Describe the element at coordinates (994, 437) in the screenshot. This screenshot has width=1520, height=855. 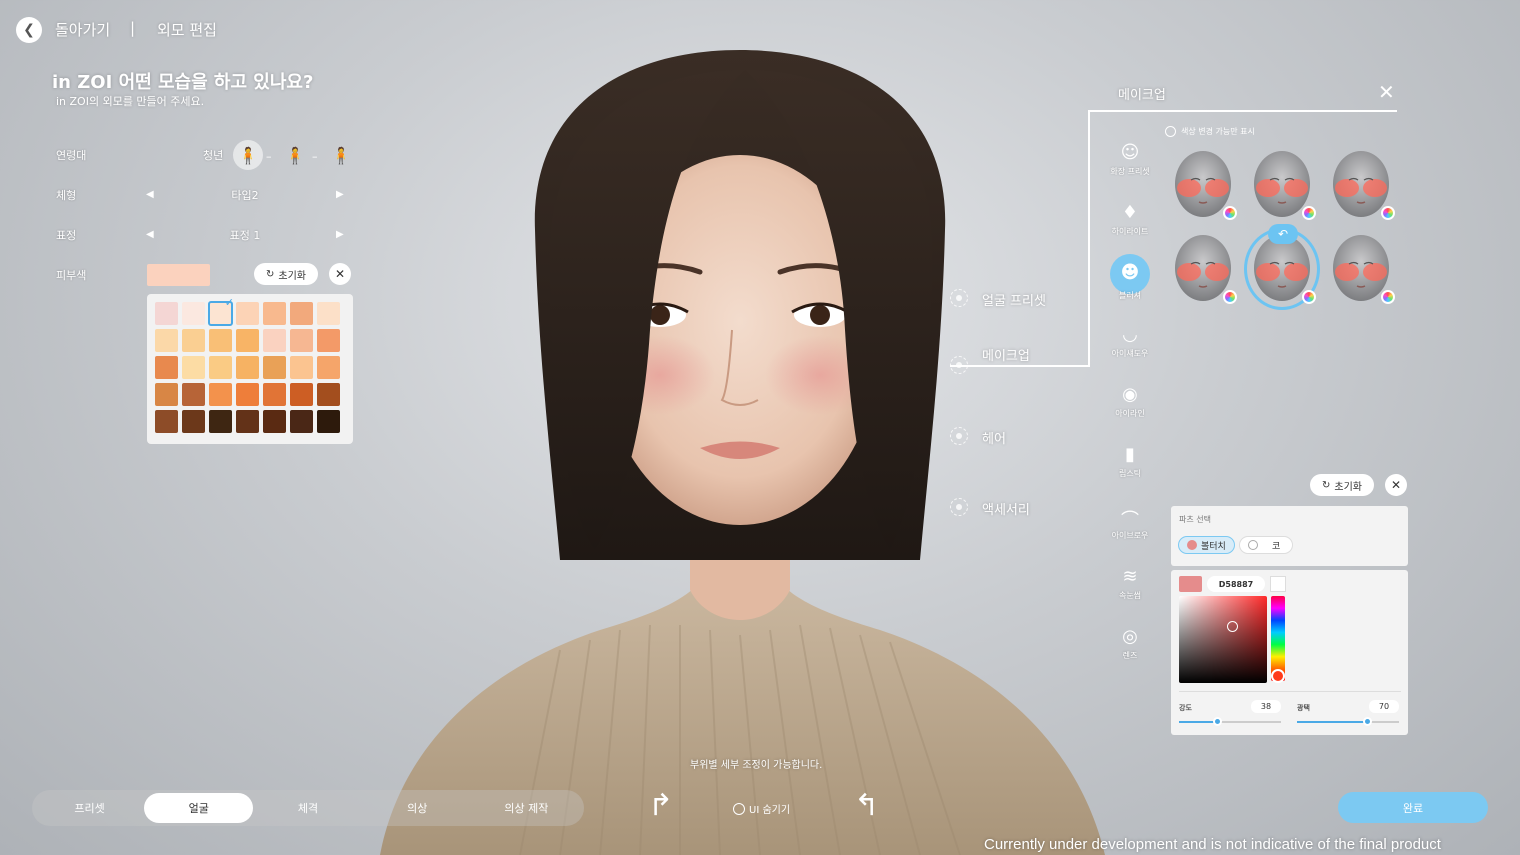
I see `category-hair: 헤어` at that location.